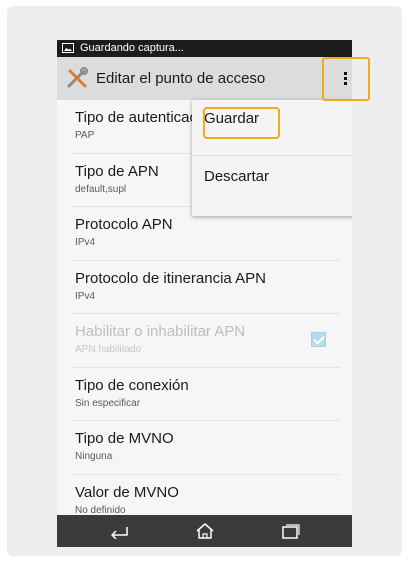 The height and width of the screenshot is (563, 409). I want to click on action-bar: Editar el punto de acceso, so click(204, 78).